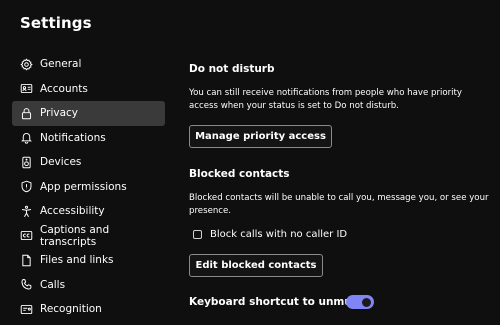  Describe the element at coordinates (197, 234) in the screenshot. I see `block-calls-checkbox` at that location.